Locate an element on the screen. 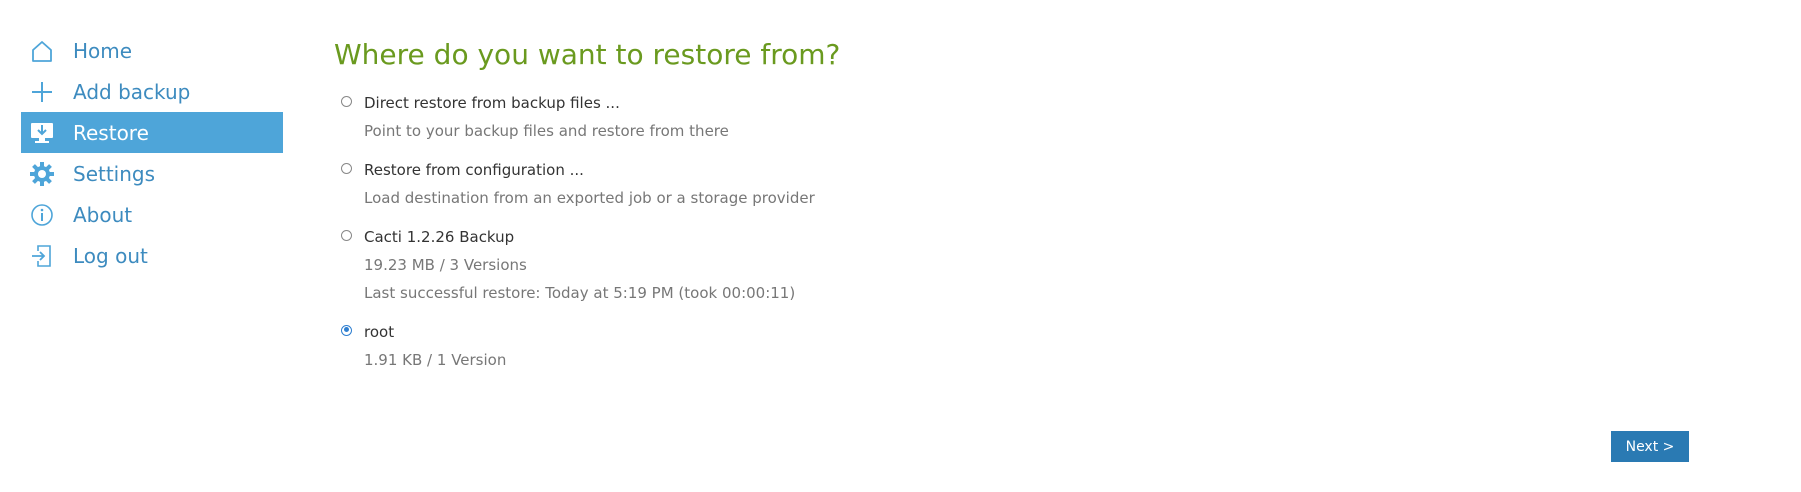  sidebar-item-label: Log out is located at coordinates (110, 255).